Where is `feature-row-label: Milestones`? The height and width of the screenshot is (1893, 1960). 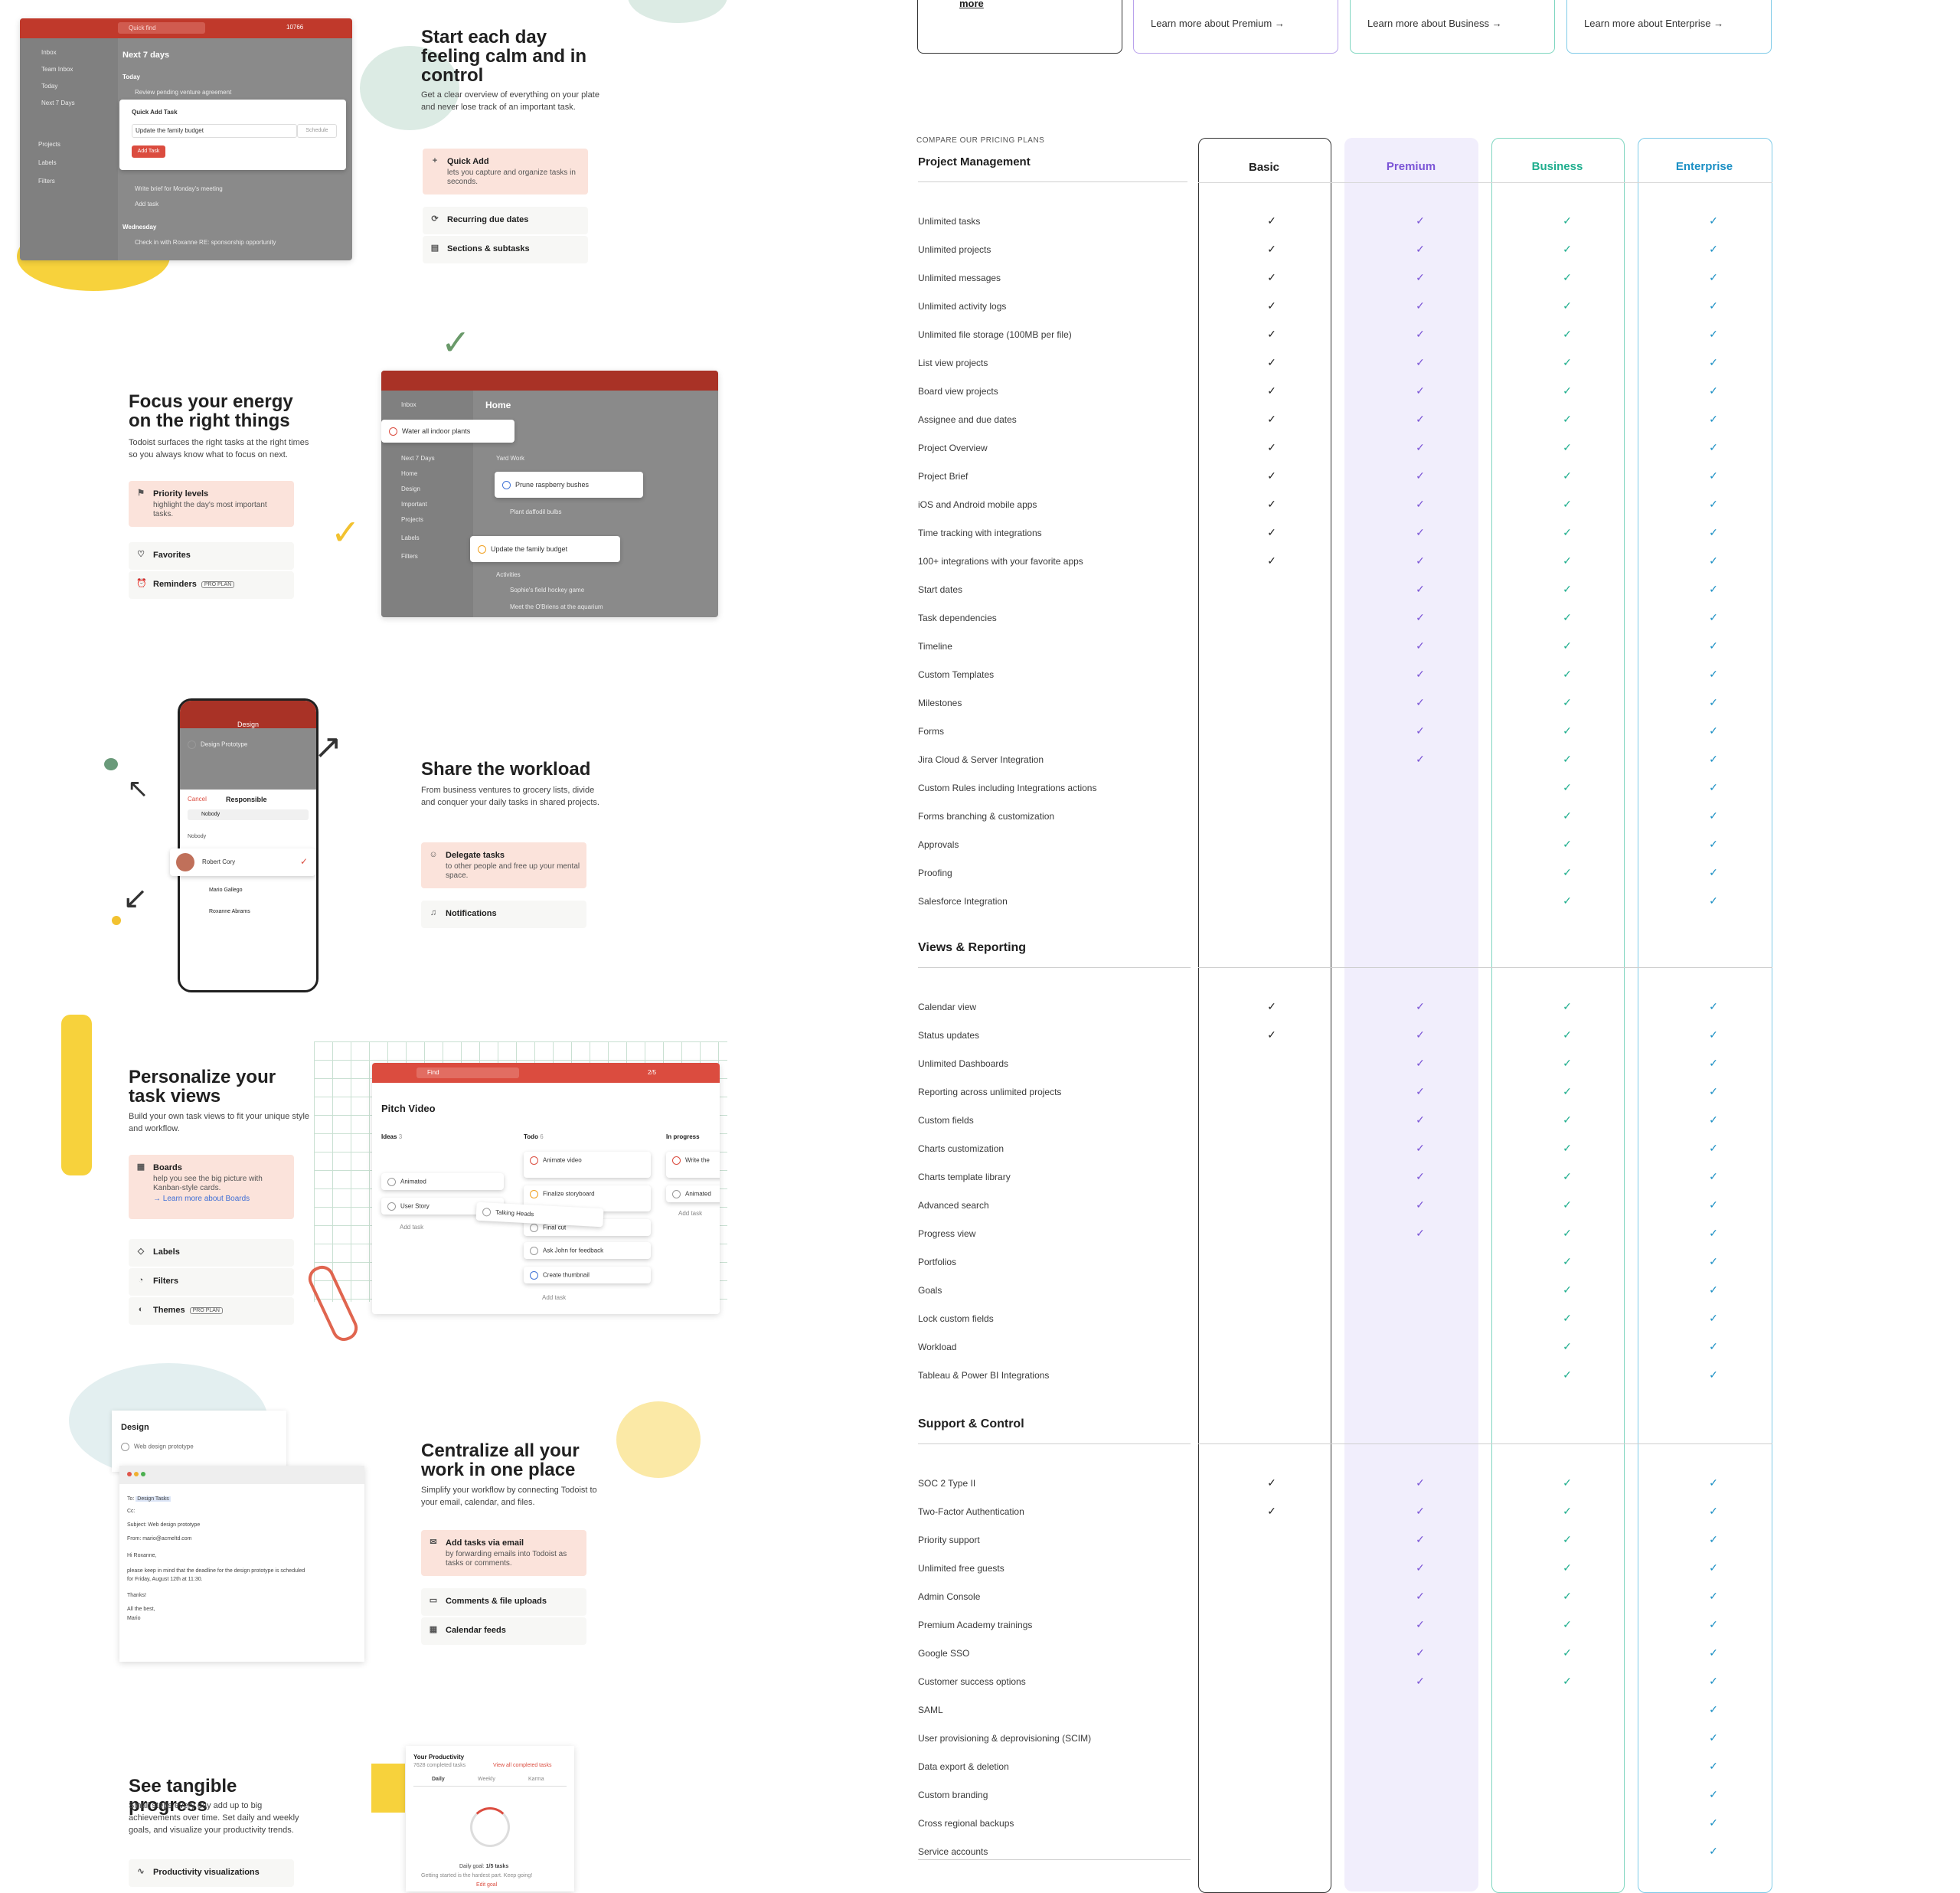 feature-row-label: Milestones is located at coordinates (940, 703).